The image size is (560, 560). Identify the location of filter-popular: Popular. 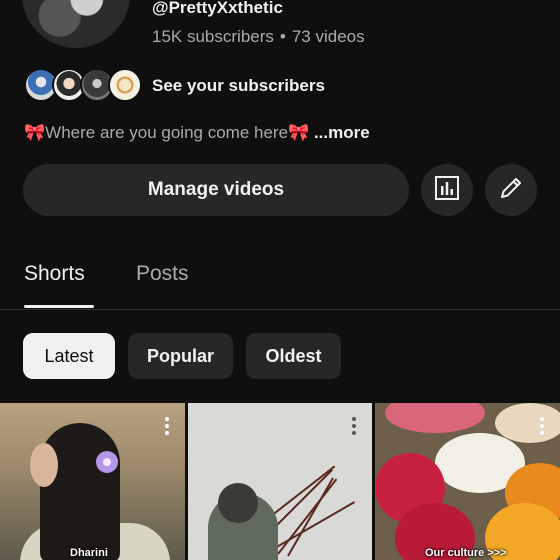
(180, 356).